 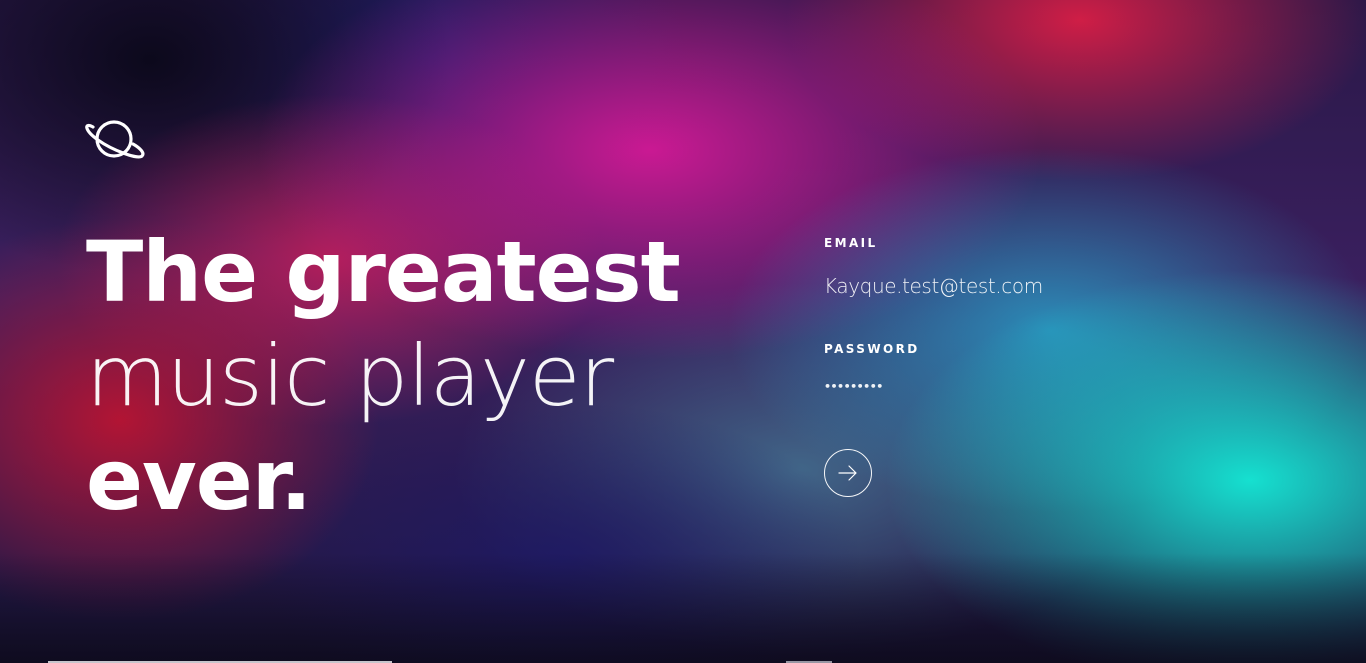 I want to click on email-input: Kayque.test@test.com, so click(x=1024, y=286).